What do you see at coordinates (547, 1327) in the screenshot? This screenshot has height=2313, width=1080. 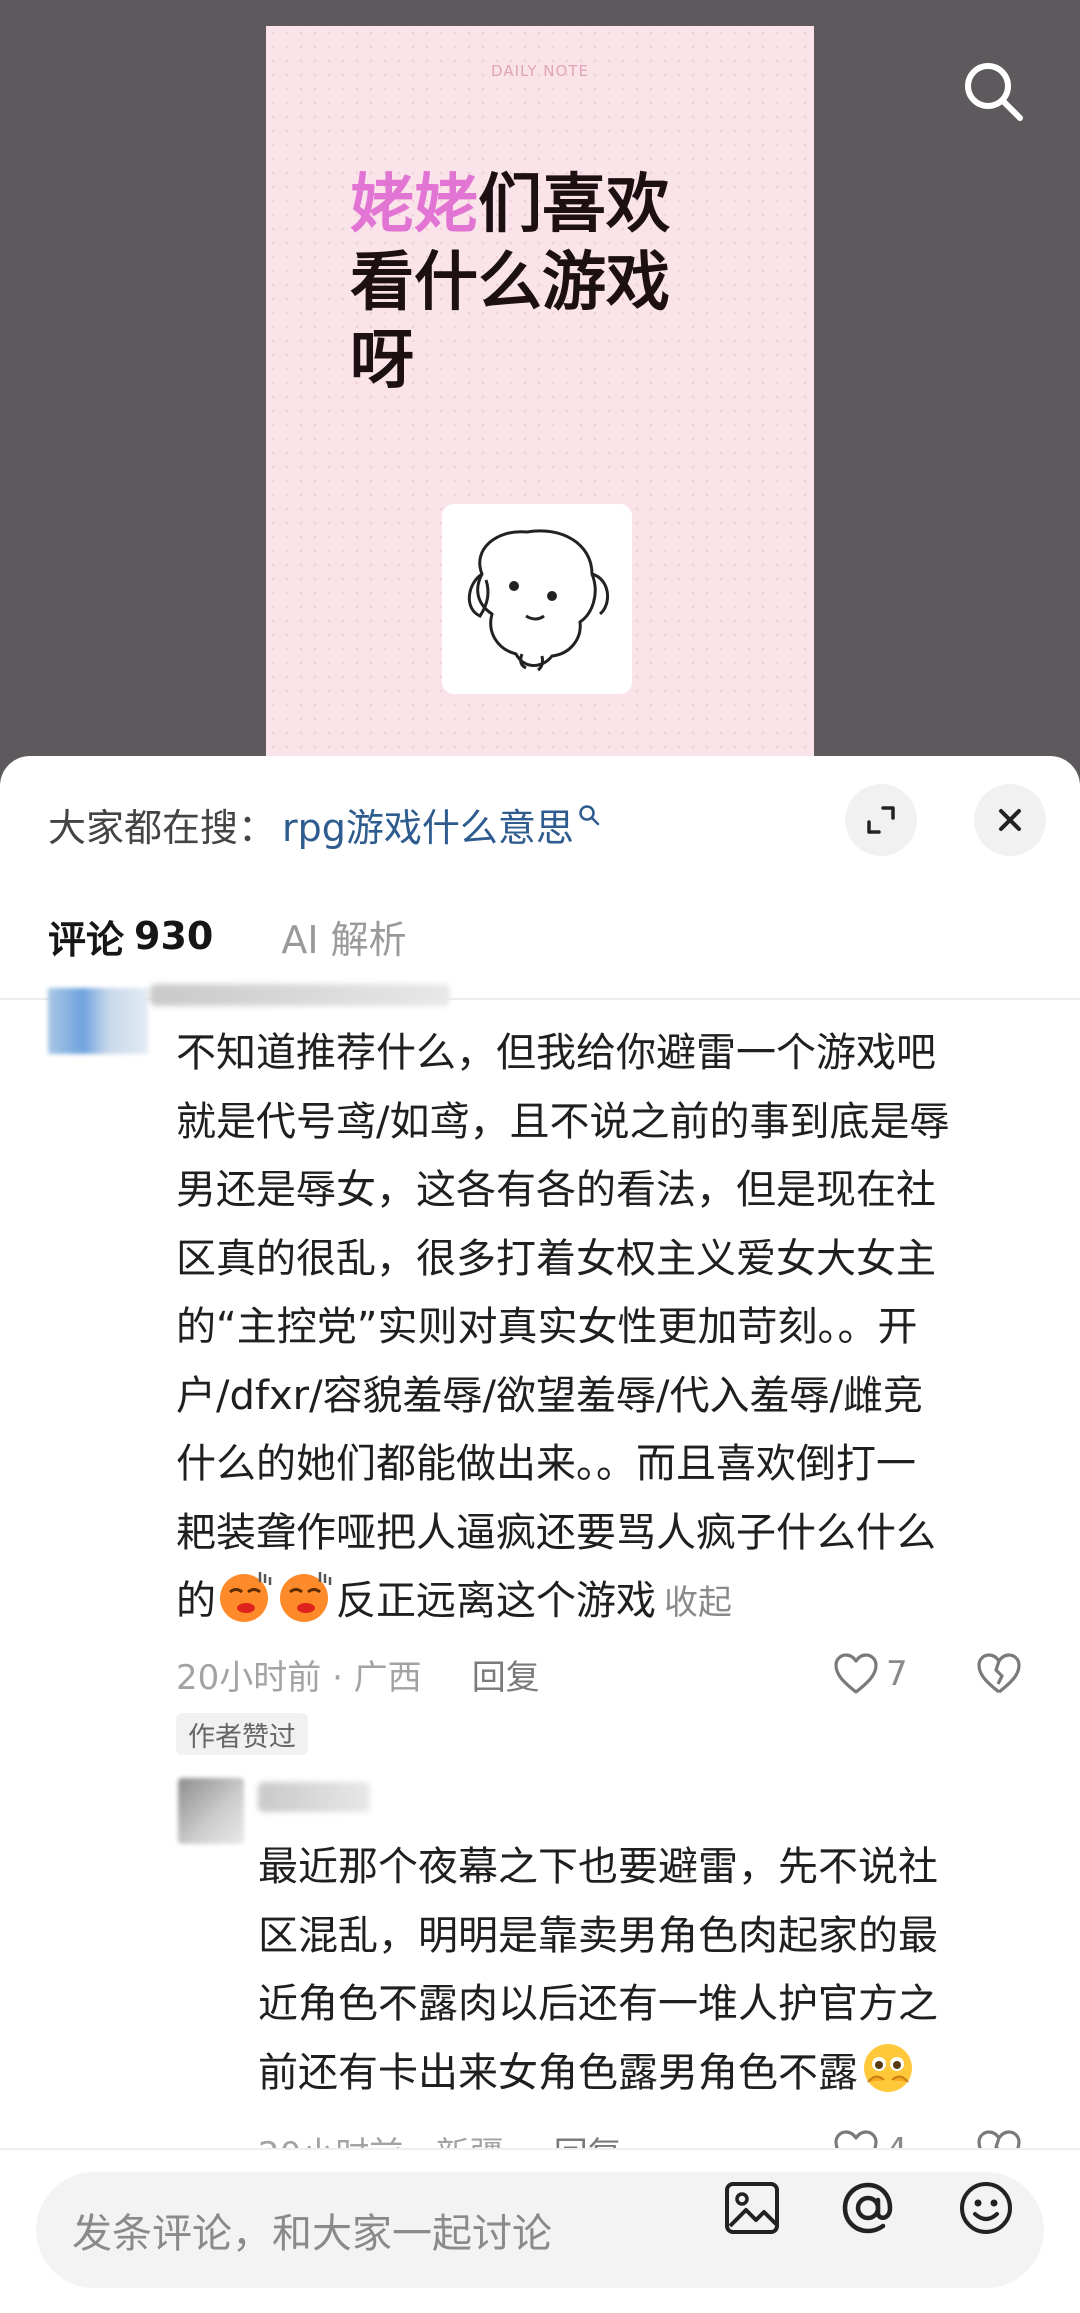 I see `comment-line: 的“主控党”实则对真实女性更加苛刻。。开` at bounding box center [547, 1327].